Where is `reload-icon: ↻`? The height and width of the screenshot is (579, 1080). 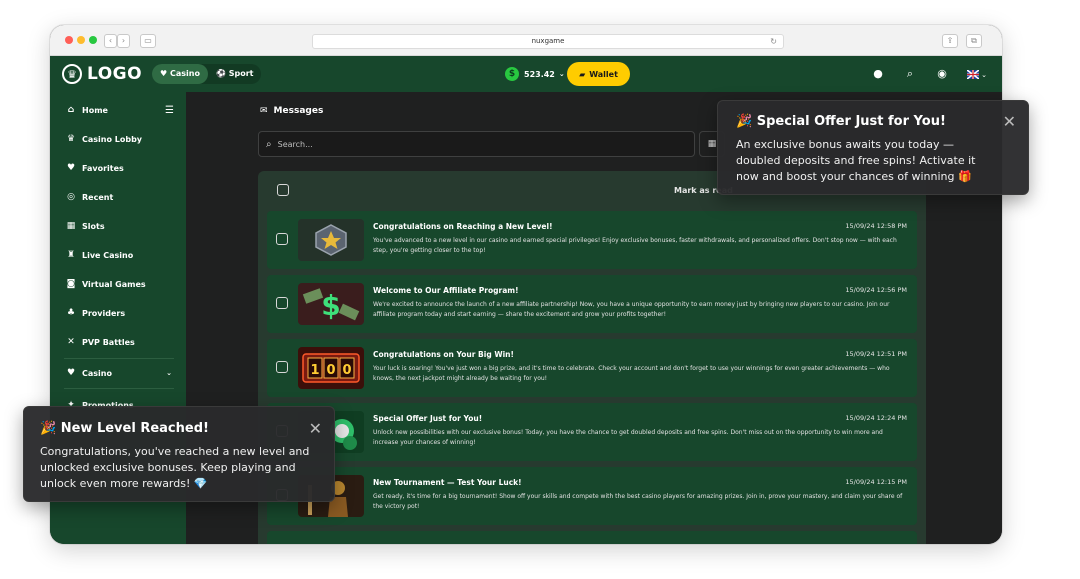
reload-icon: ↻ is located at coordinates (773, 41).